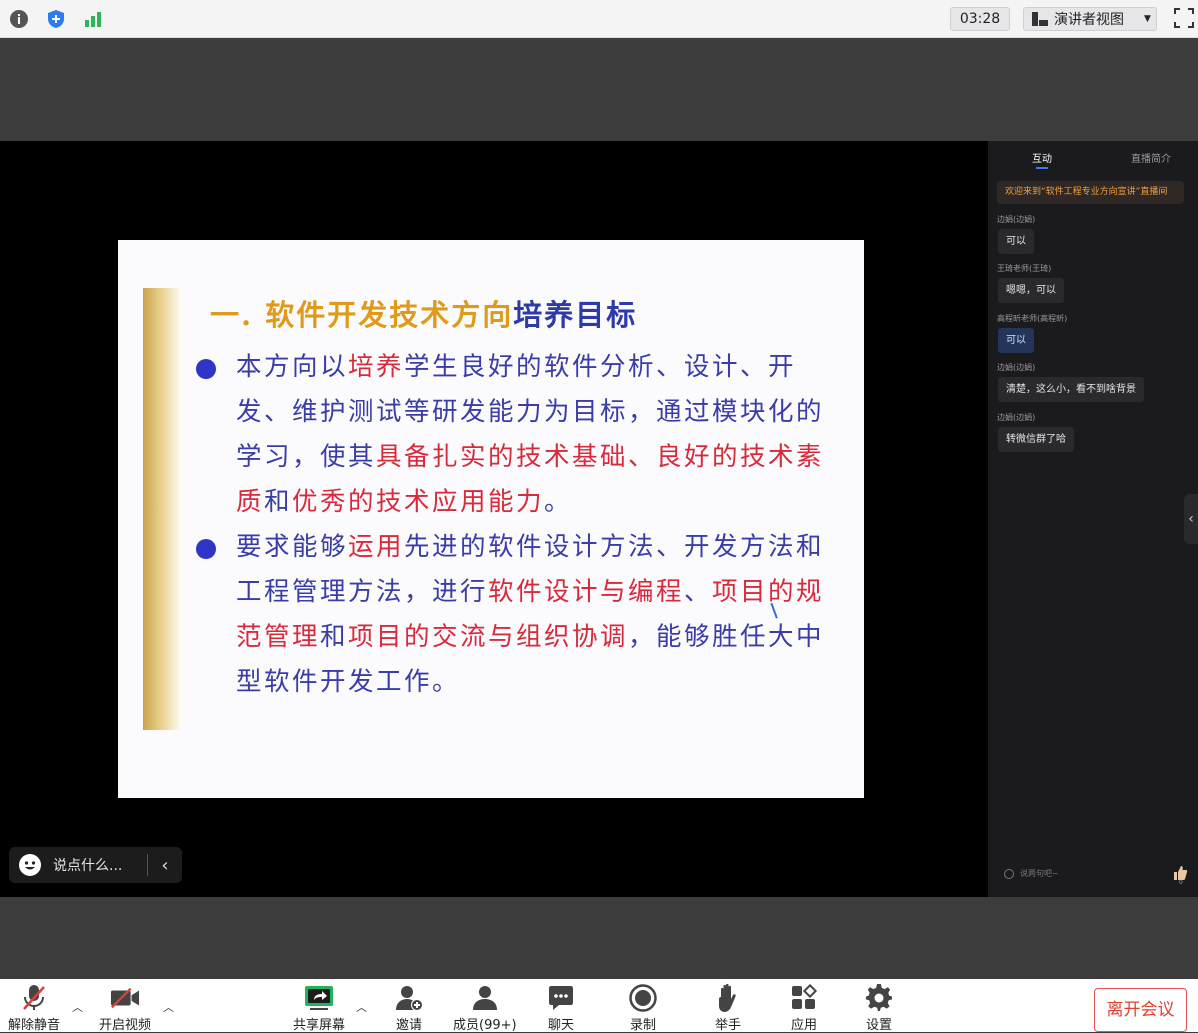 The image size is (1198, 1033). Describe the element at coordinates (804, 998) in the screenshot. I see `apps-grid-icon` at that location.